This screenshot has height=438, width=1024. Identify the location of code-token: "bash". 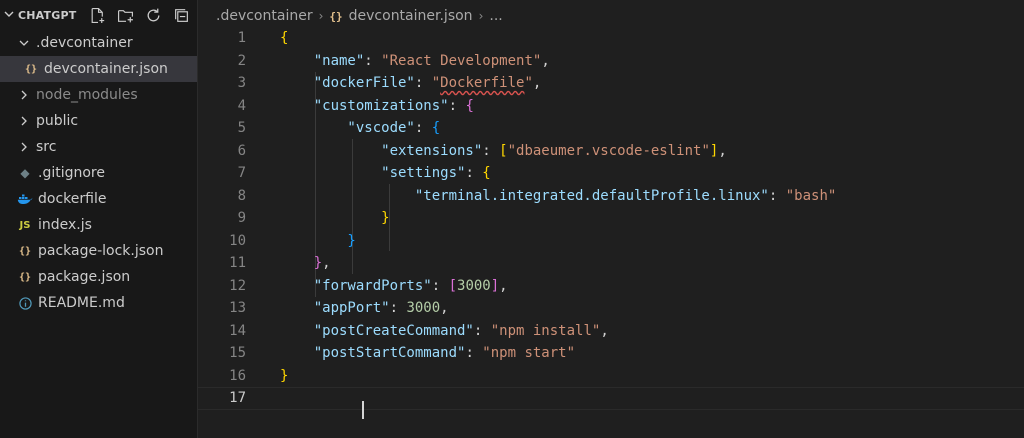
(811, 195).